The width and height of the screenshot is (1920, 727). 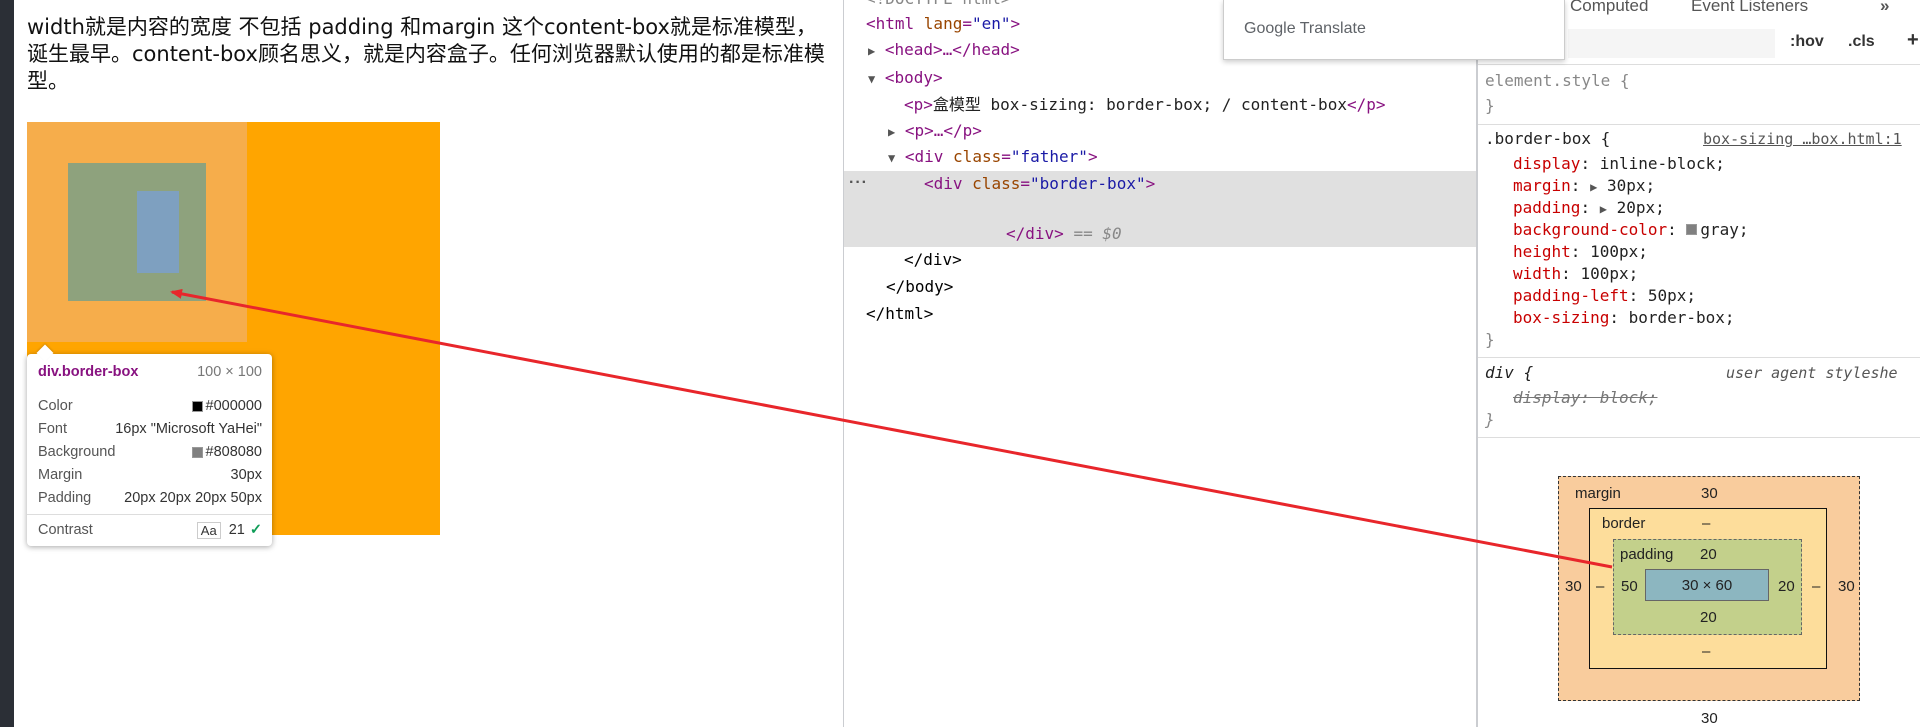 I want to click on body-node: ▼ <body>, so click(x=905, y=78).